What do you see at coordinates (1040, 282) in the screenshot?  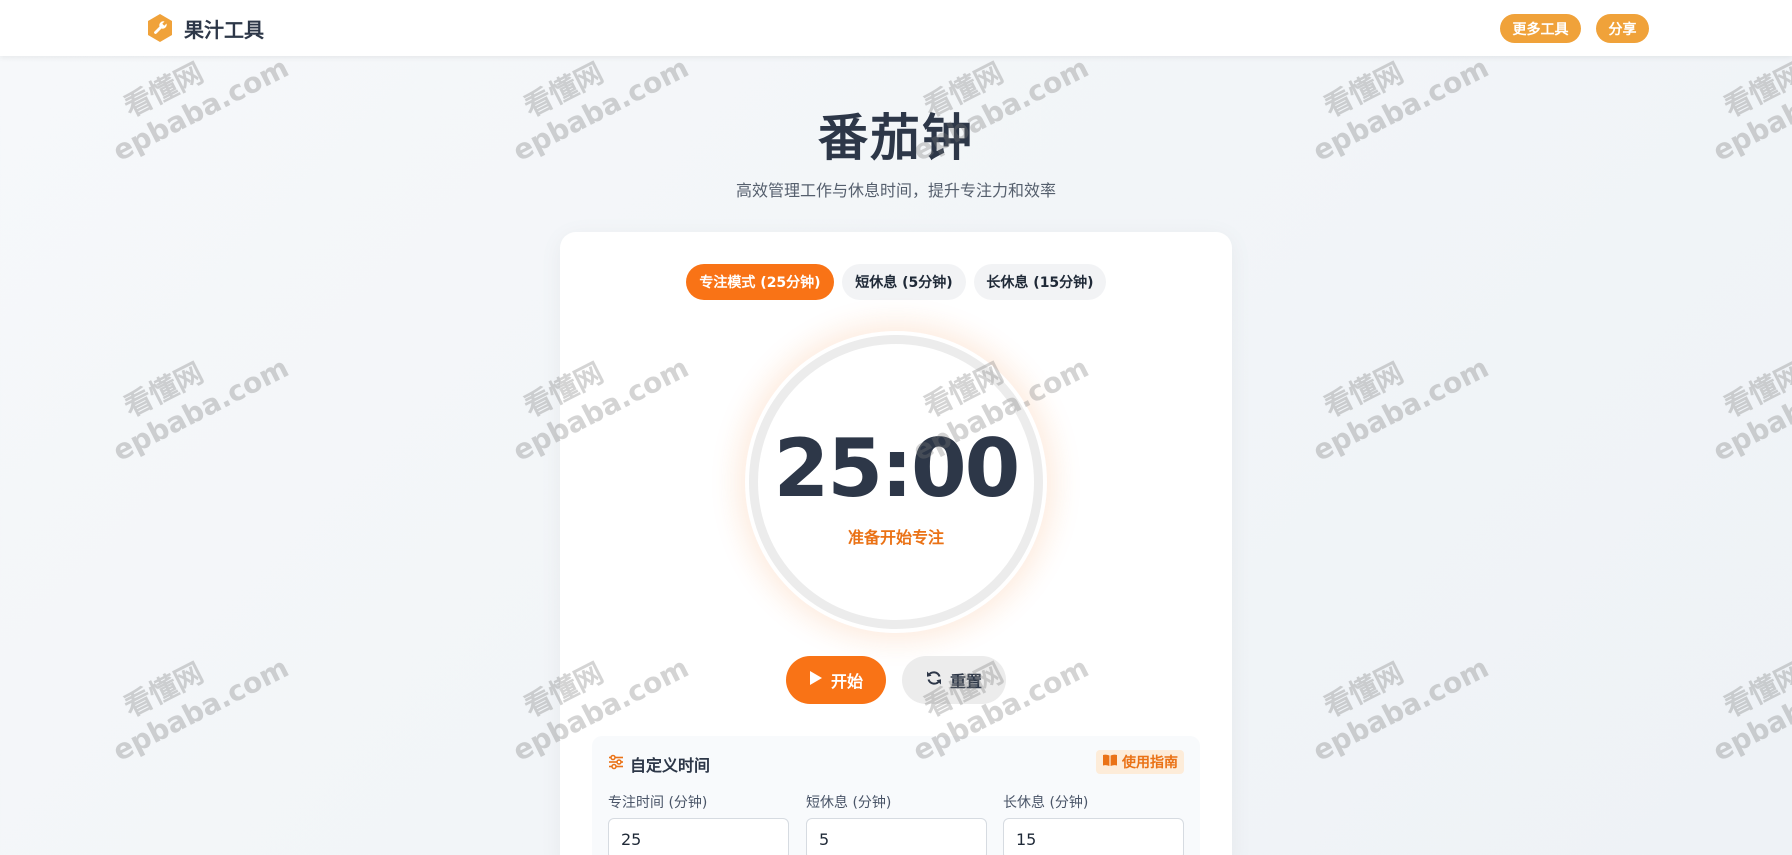 I see `tab-long-break: 长休息 (15分钟)` at bounding box center [1040, 282].